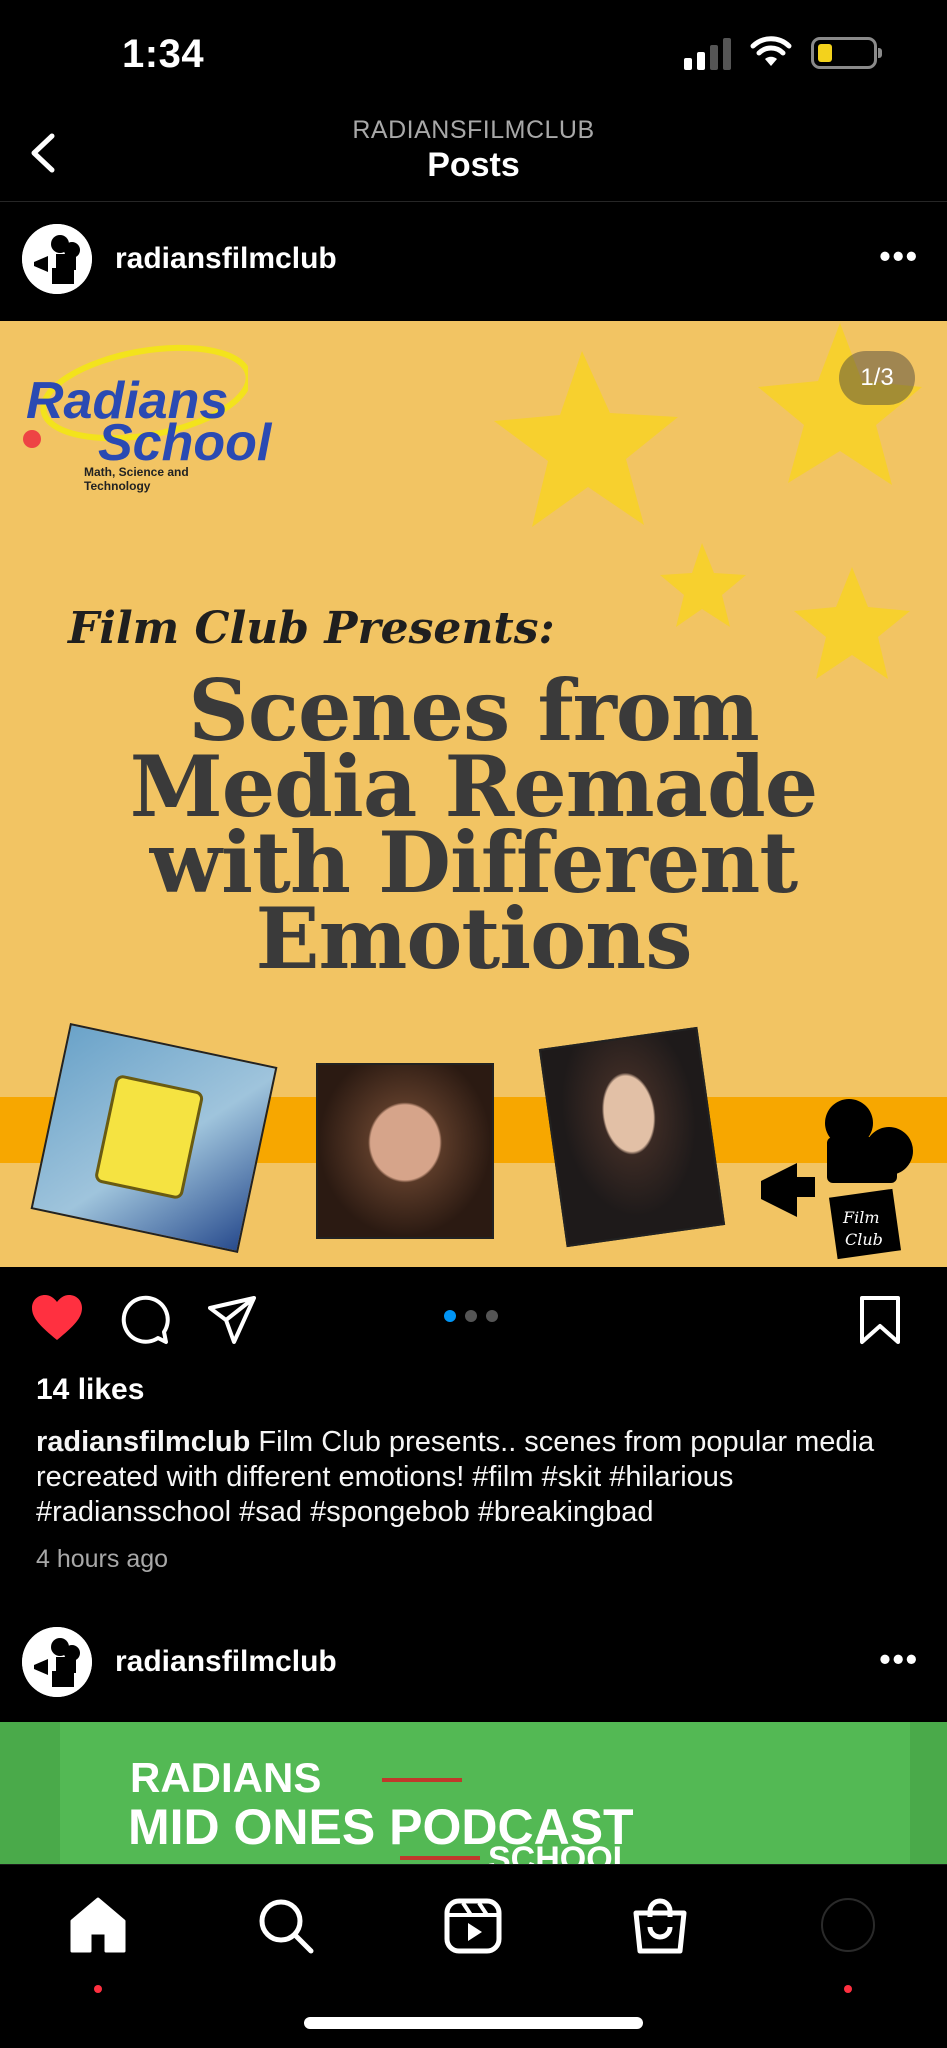 The height and width of the screenshot is (2048, 947). I want to click on heart-filled-icon, so click(57, 1319).